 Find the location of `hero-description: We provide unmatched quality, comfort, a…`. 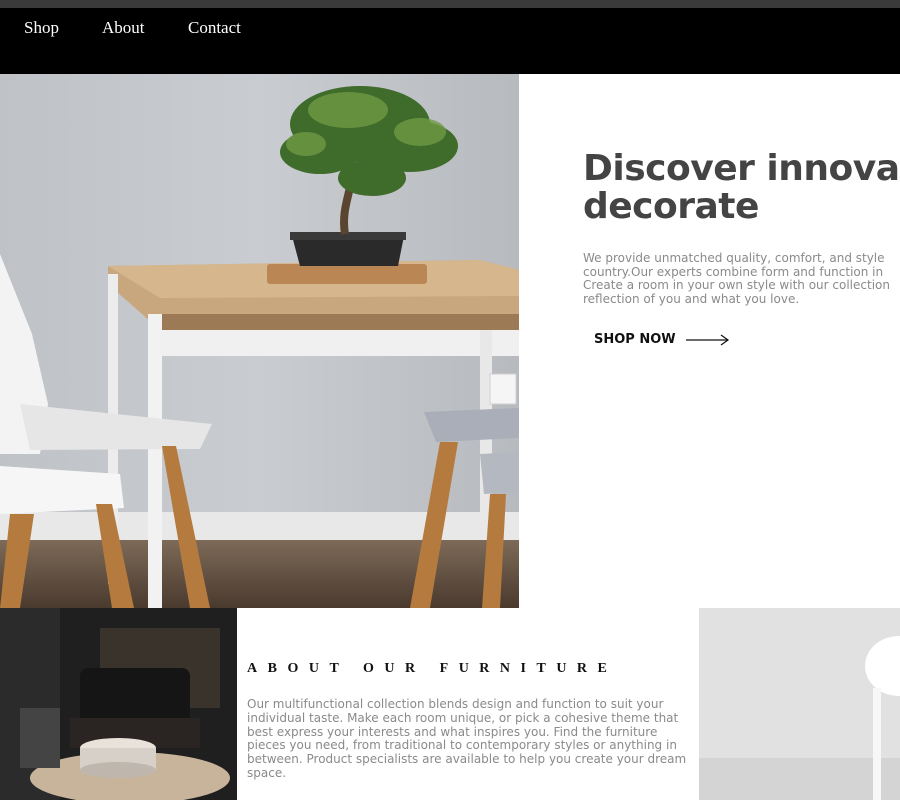

hero-description: We provide unmatched quality, comfort, a… is located at coordinates (741, 278).